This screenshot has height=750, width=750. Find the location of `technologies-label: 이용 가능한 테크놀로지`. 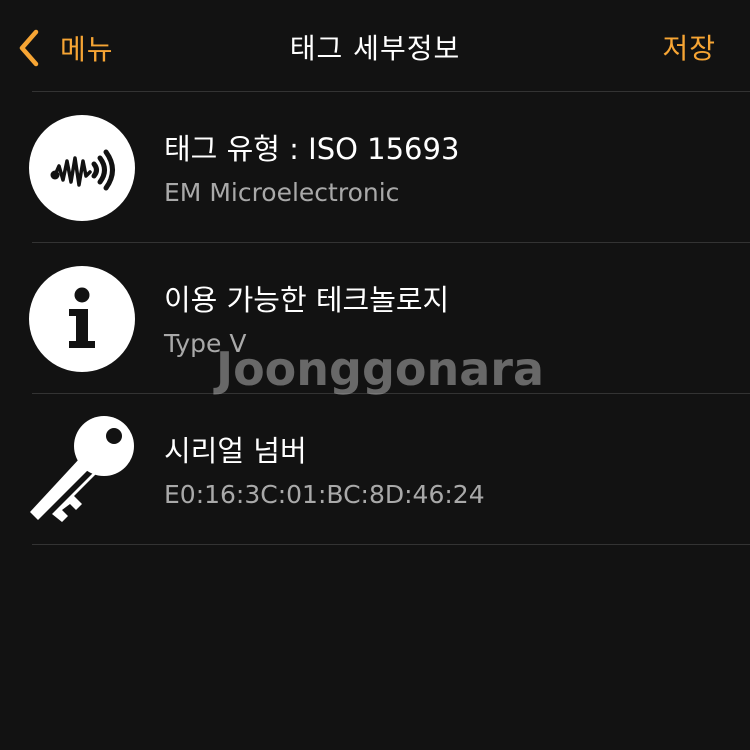

technologies-label: 이용 가능한 테크놀로지 is located at coordinates (307, 300).